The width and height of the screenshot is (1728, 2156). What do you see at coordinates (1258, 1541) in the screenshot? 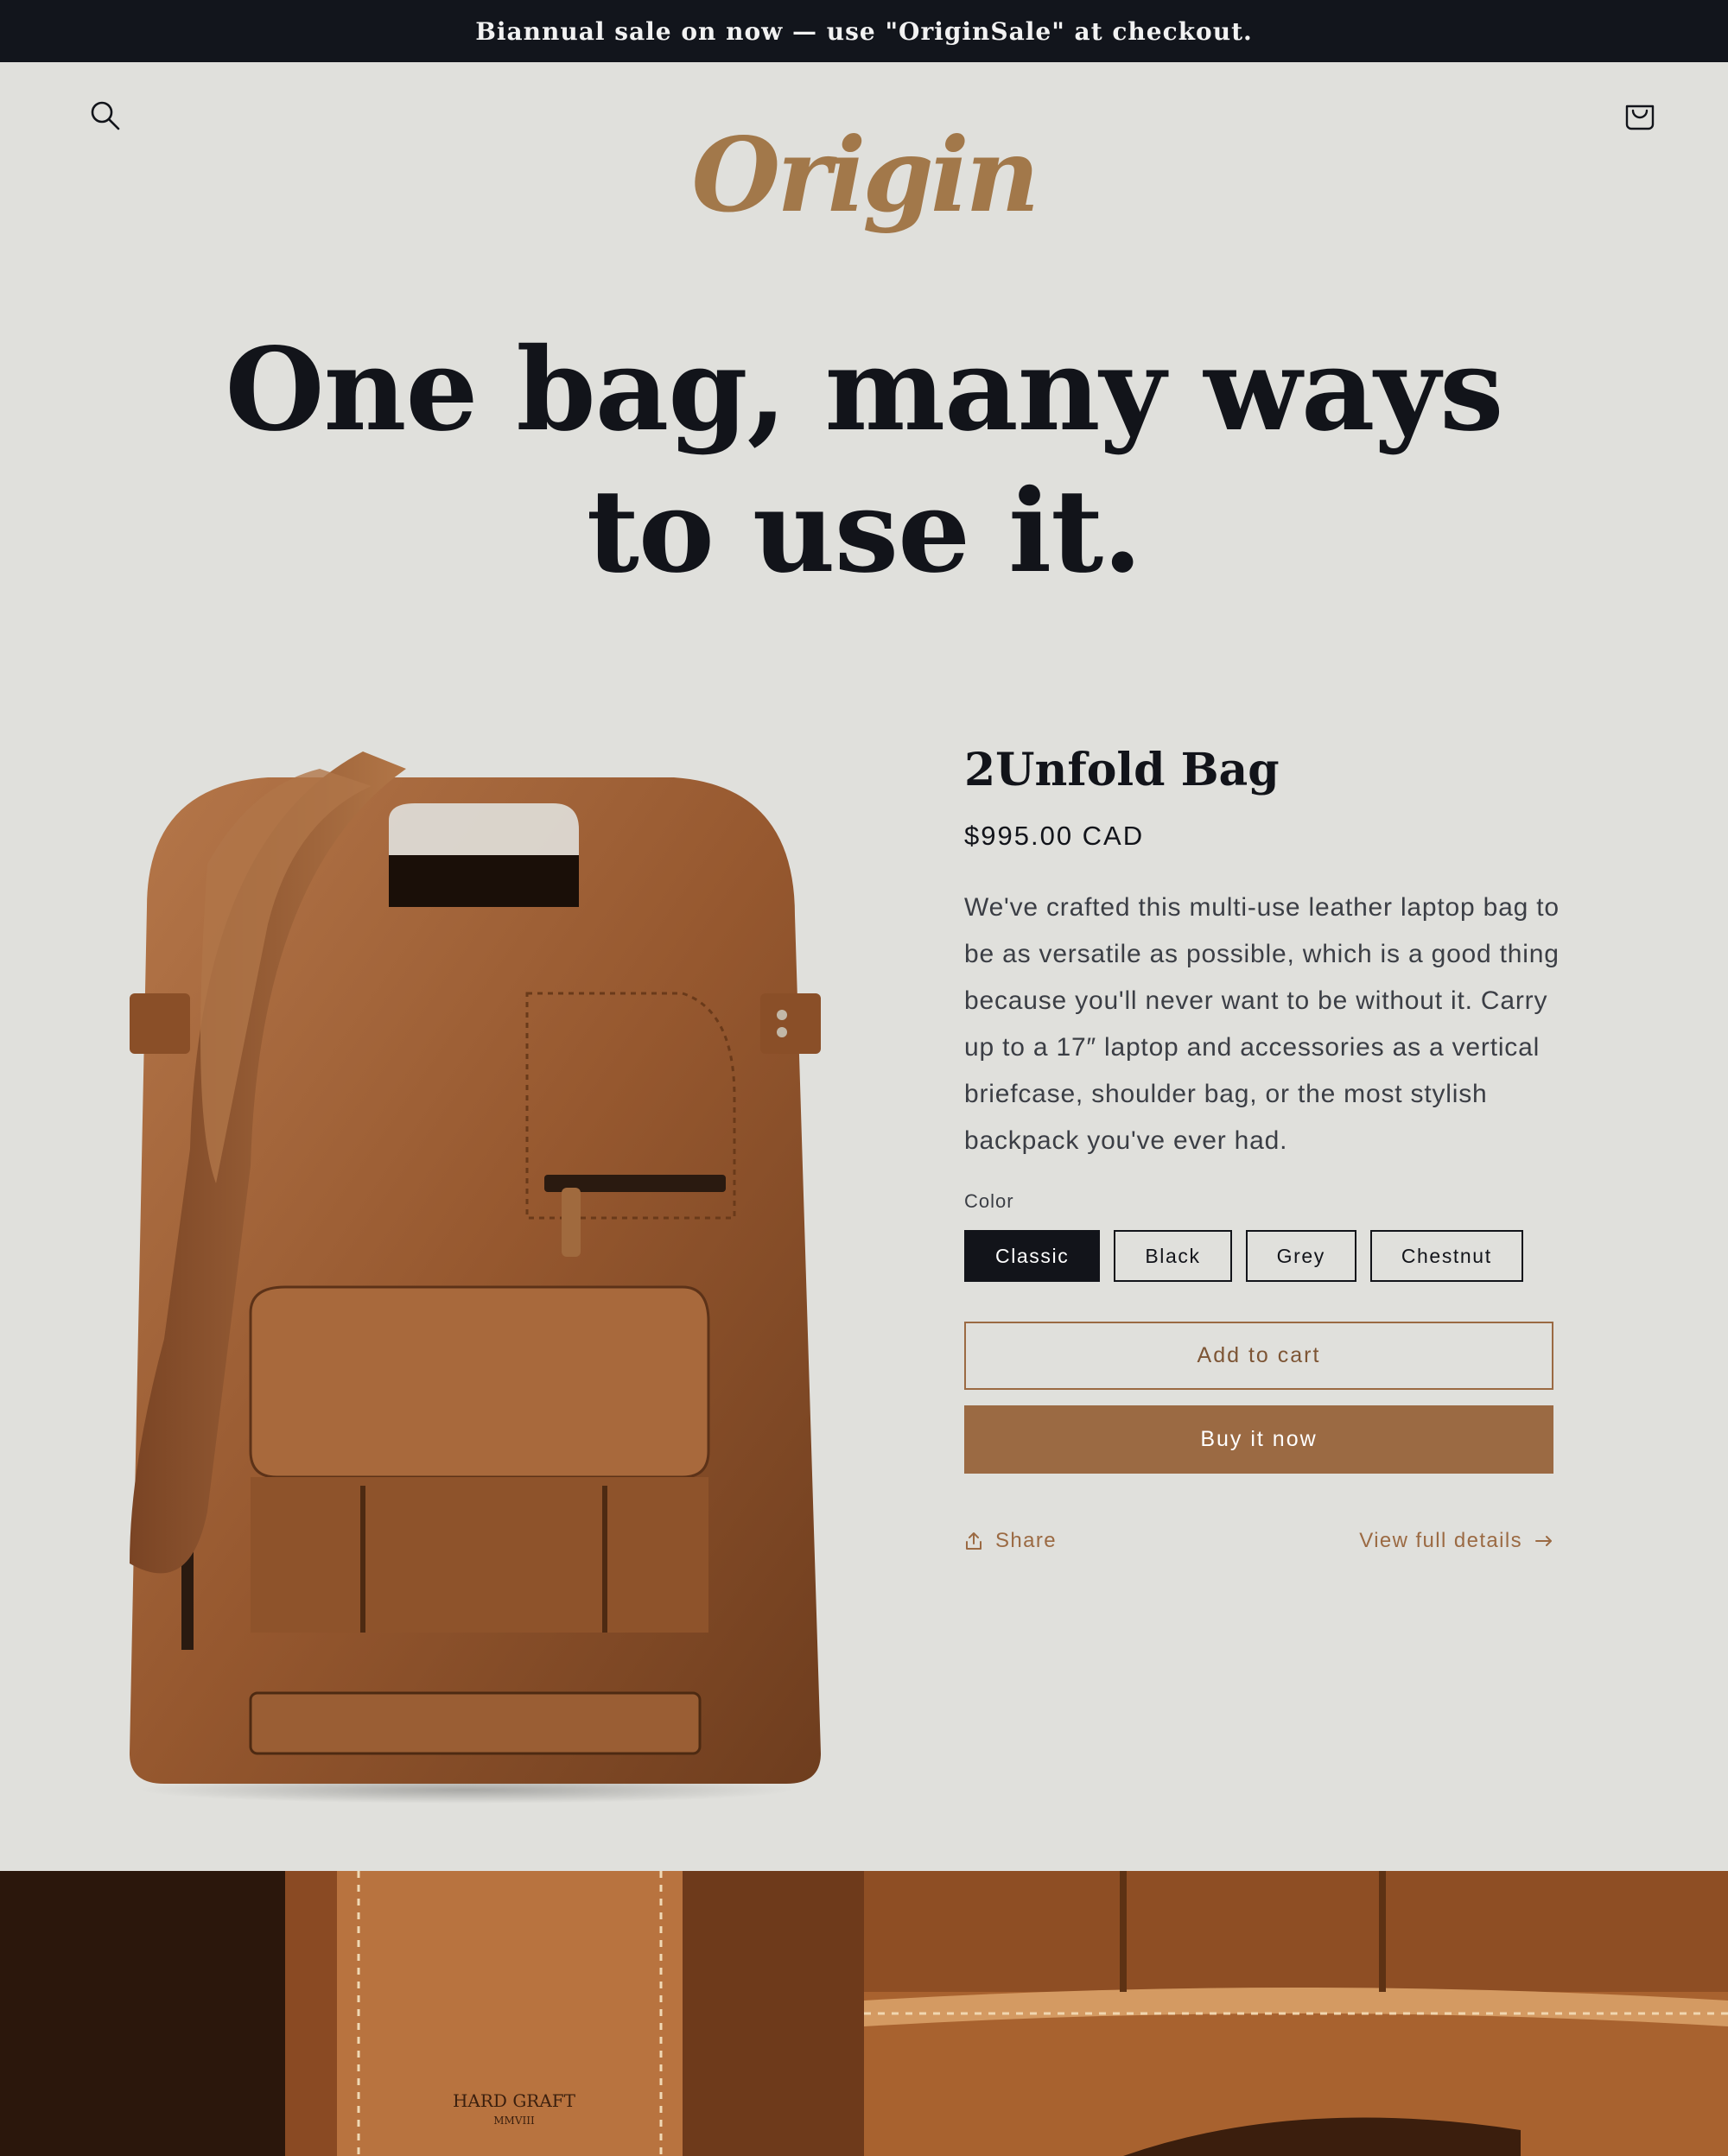
I see `product-links: Share View full details` at bounding box center [1258, 1541].